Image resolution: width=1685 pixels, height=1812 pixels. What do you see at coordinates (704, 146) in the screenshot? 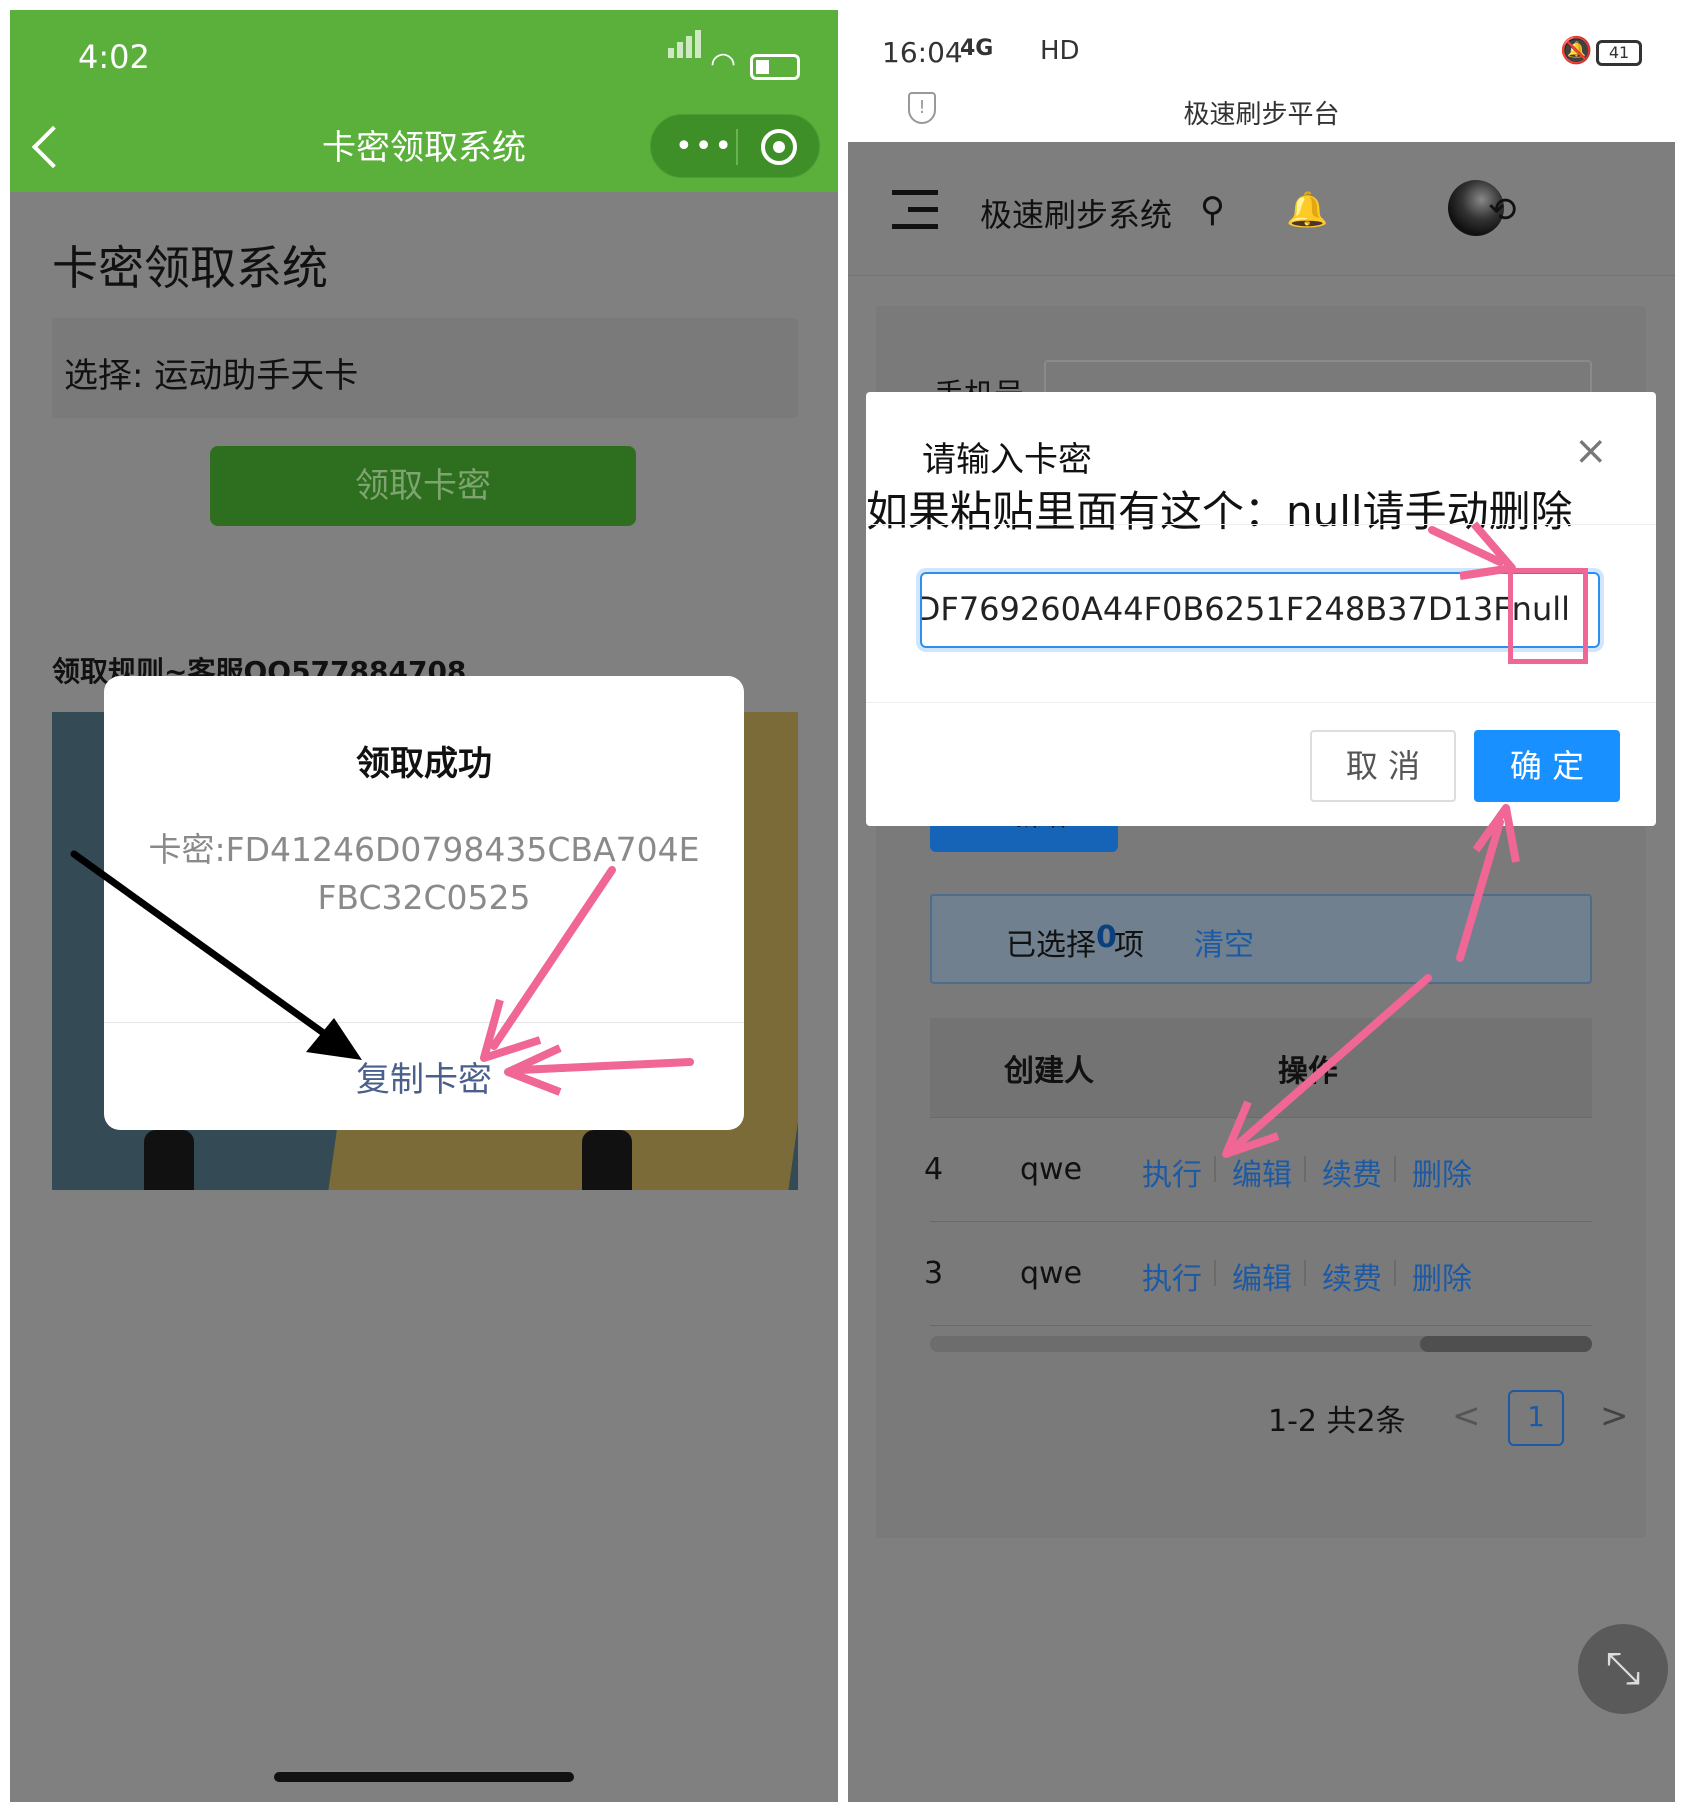
I see `more-icon: •••` at bounding box center [704, 146].